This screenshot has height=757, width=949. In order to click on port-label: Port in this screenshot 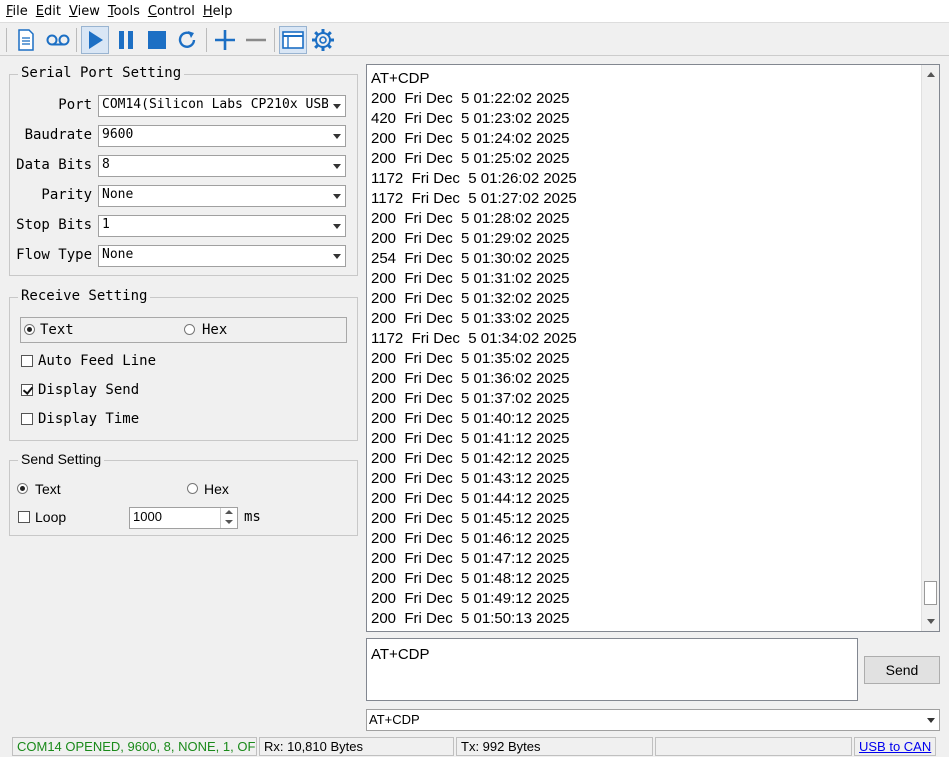, I will do `click(75, 105)`.